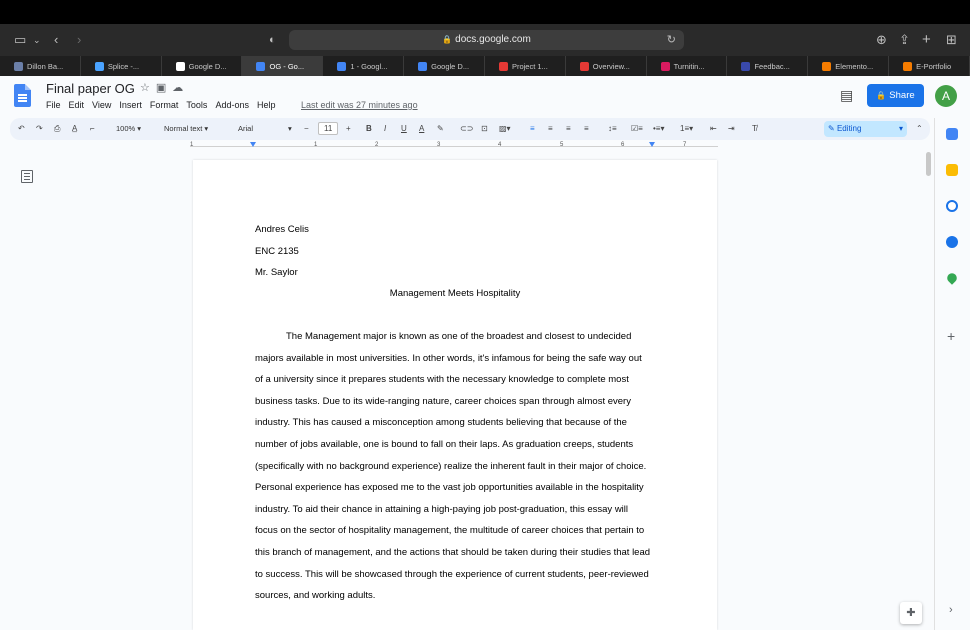  What do you see at coordinates (952, 206) in the screenshot?
I see `tasks-icon` at bounding box center [952, 206].